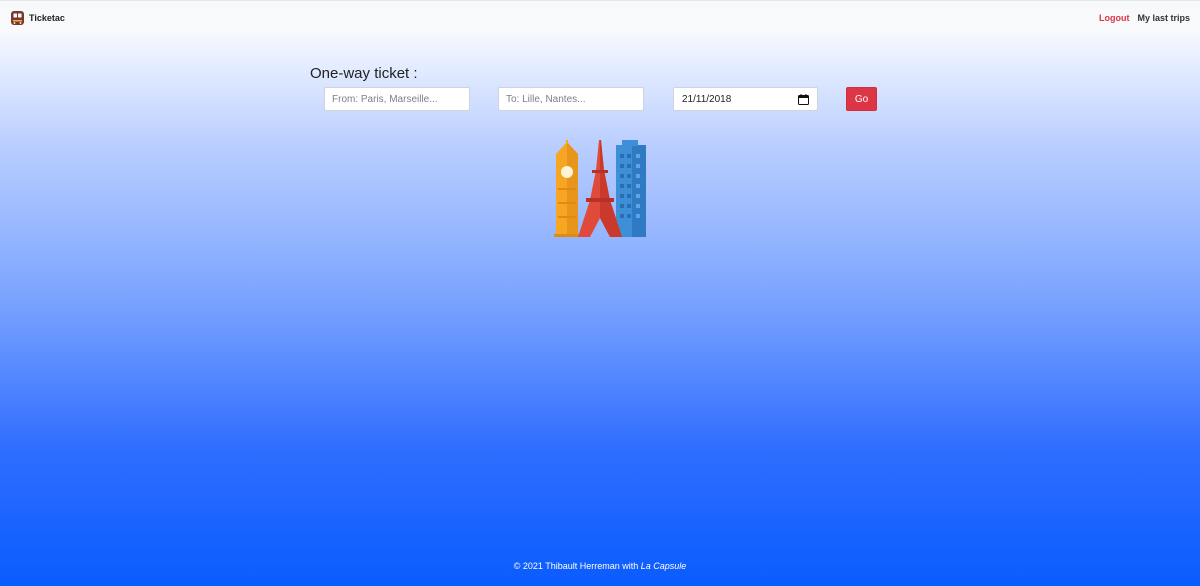  What do you see at coordinates (397, 99) in the screenshot?
I see `from-input` at bounding box center [397, 99].